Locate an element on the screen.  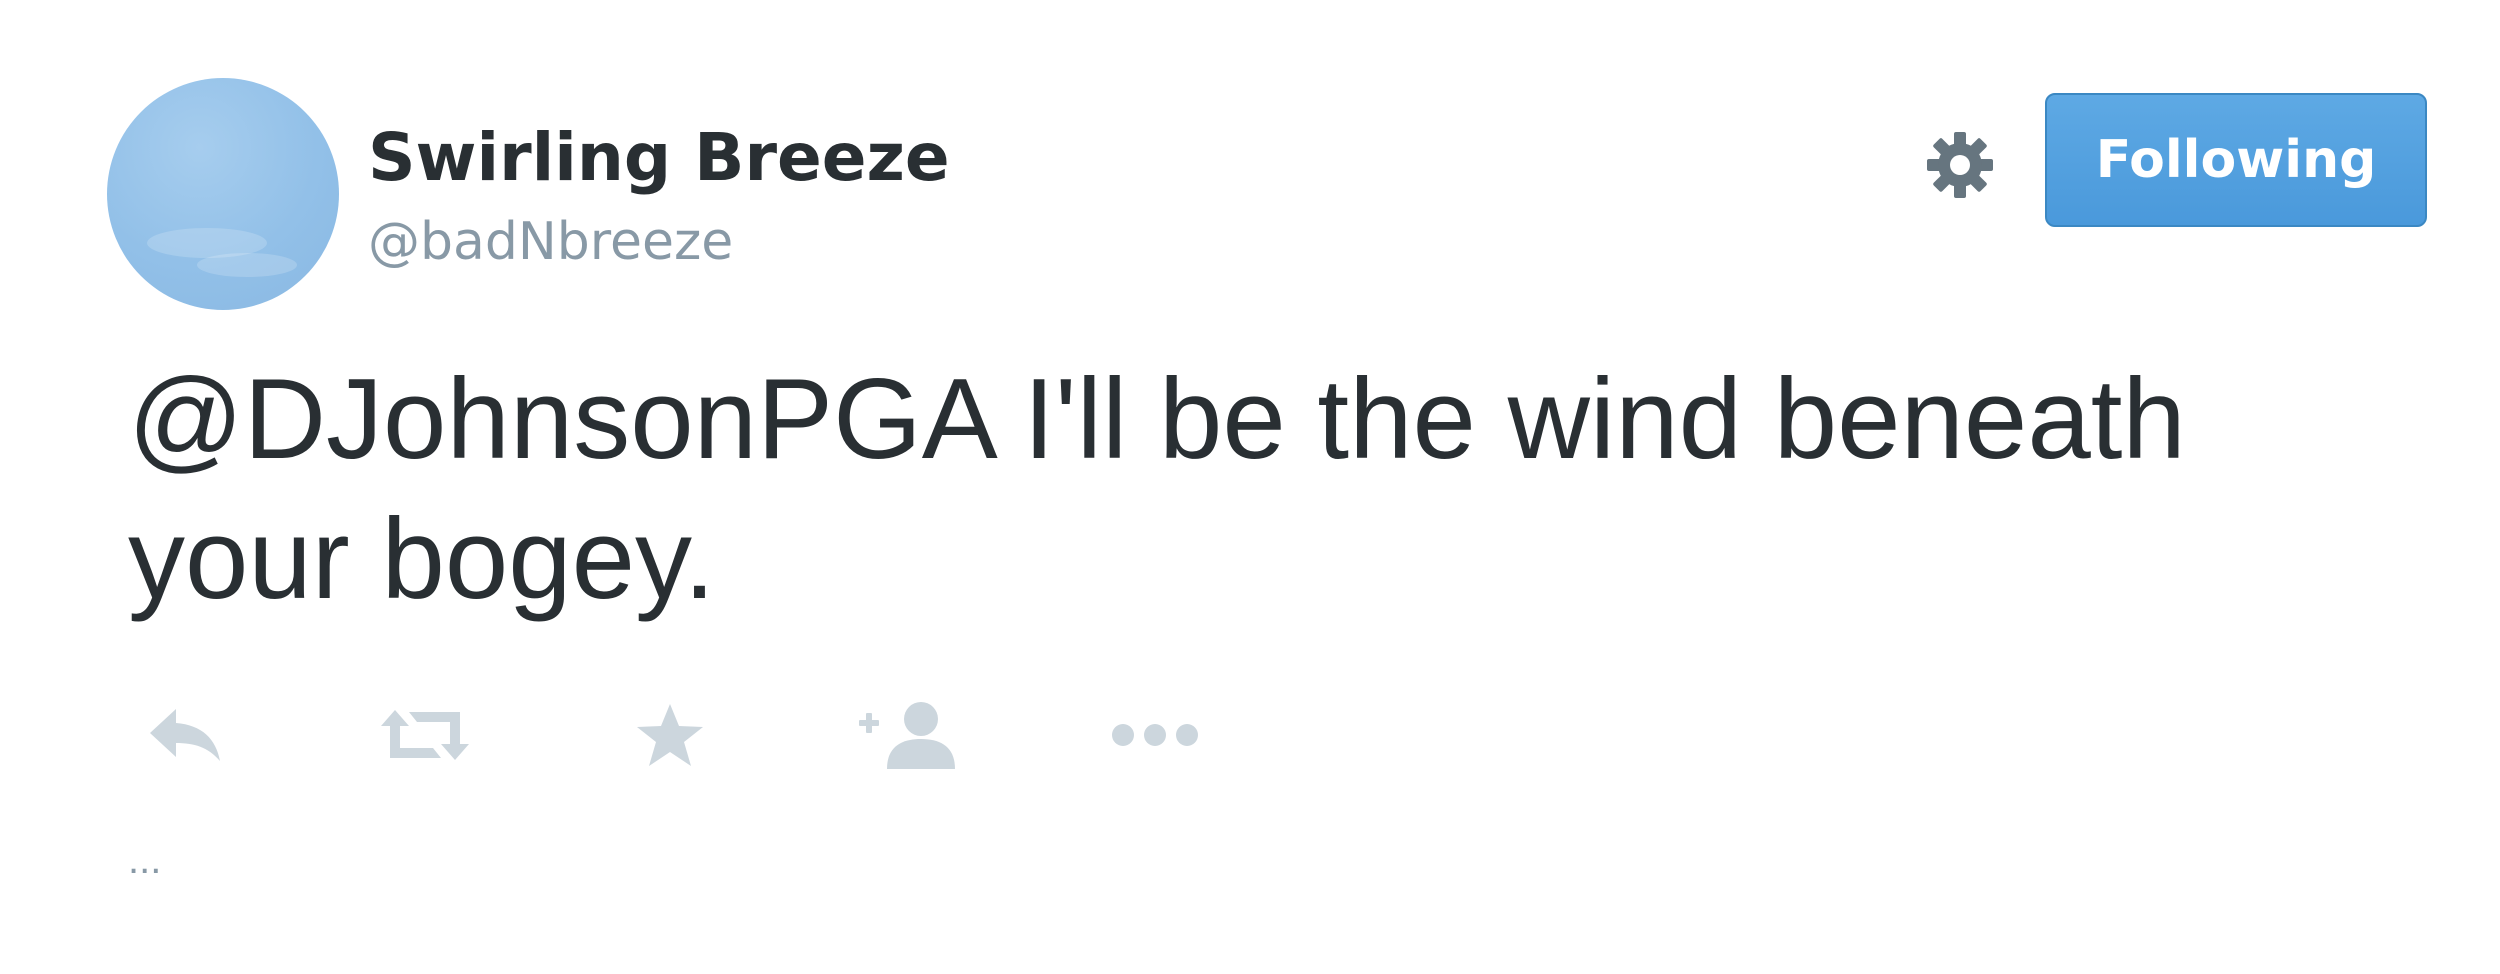
gear-icon is located at coordinates (1960, 165).